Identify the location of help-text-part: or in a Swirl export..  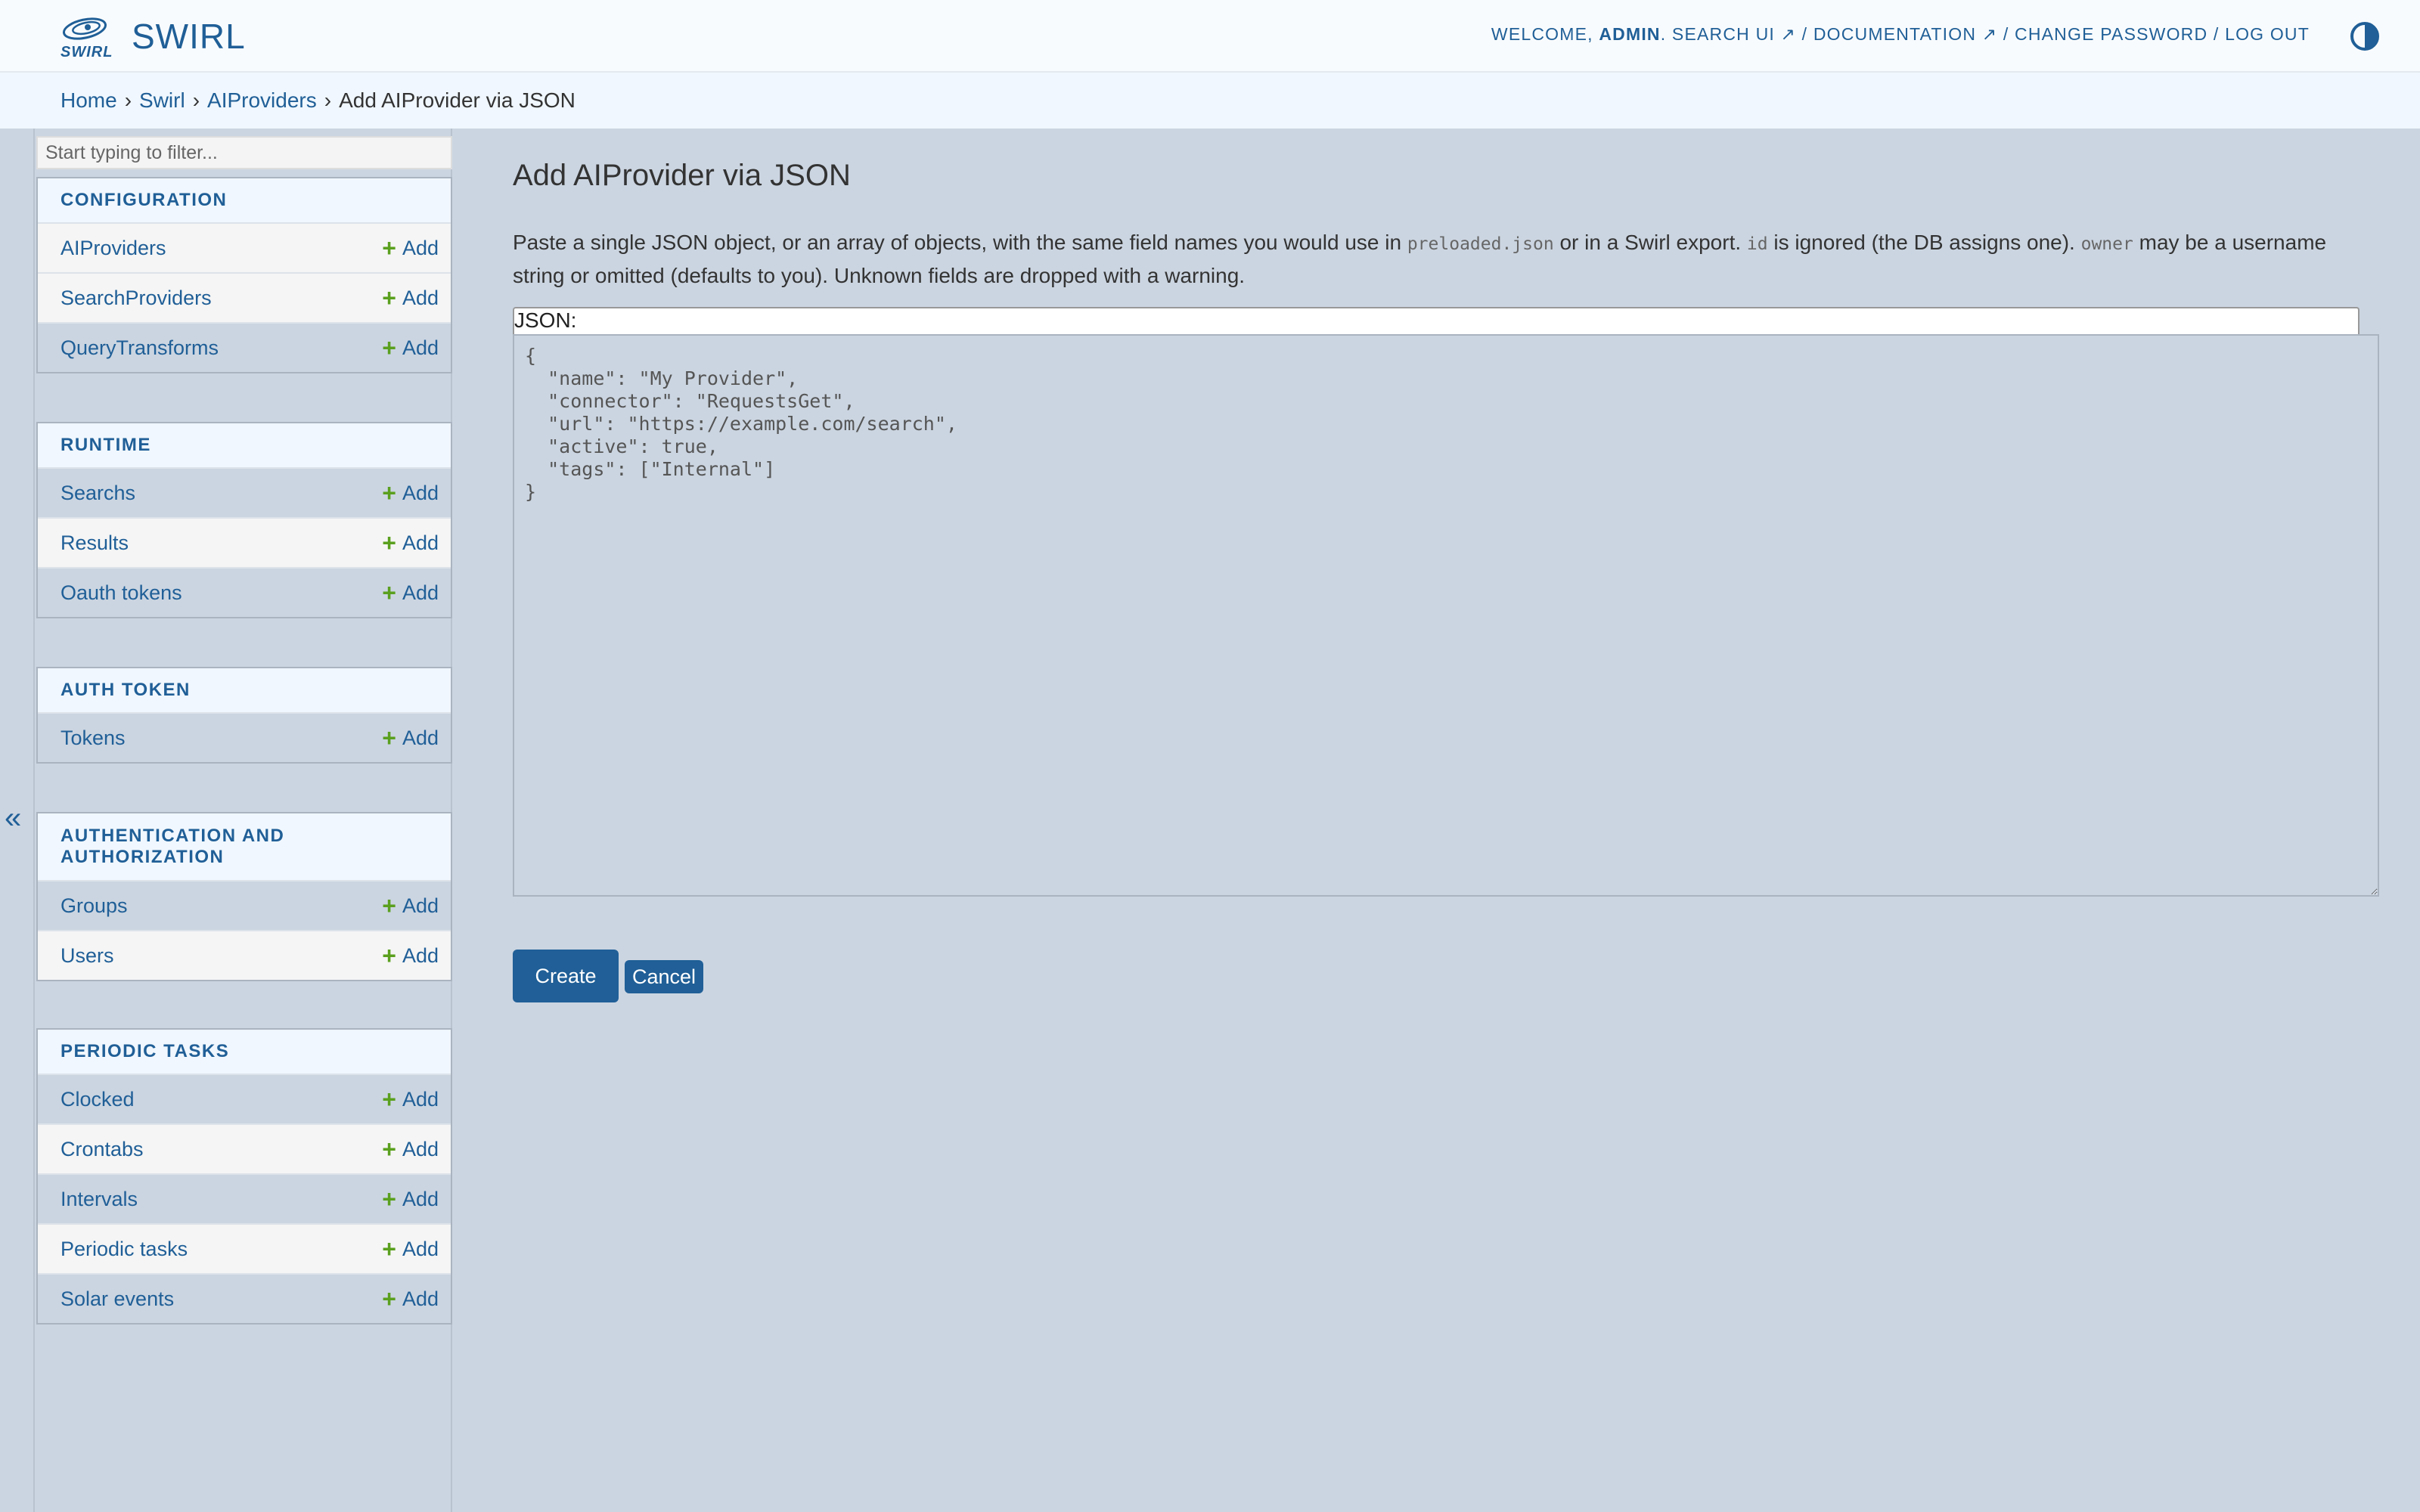
(1650, 243).